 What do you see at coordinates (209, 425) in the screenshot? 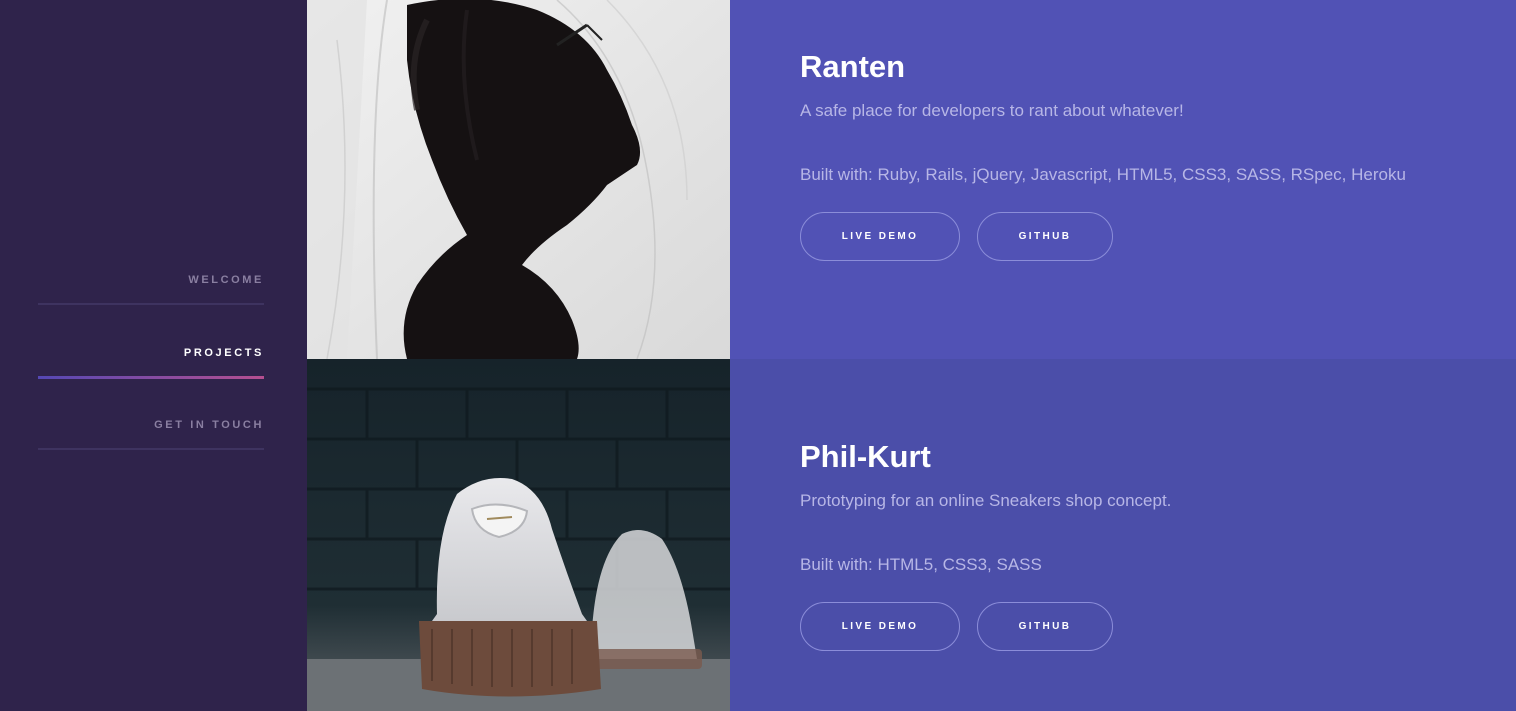
I see `sidebar-item-label: GET IN TOUCH` at bounding box center [209, 425].